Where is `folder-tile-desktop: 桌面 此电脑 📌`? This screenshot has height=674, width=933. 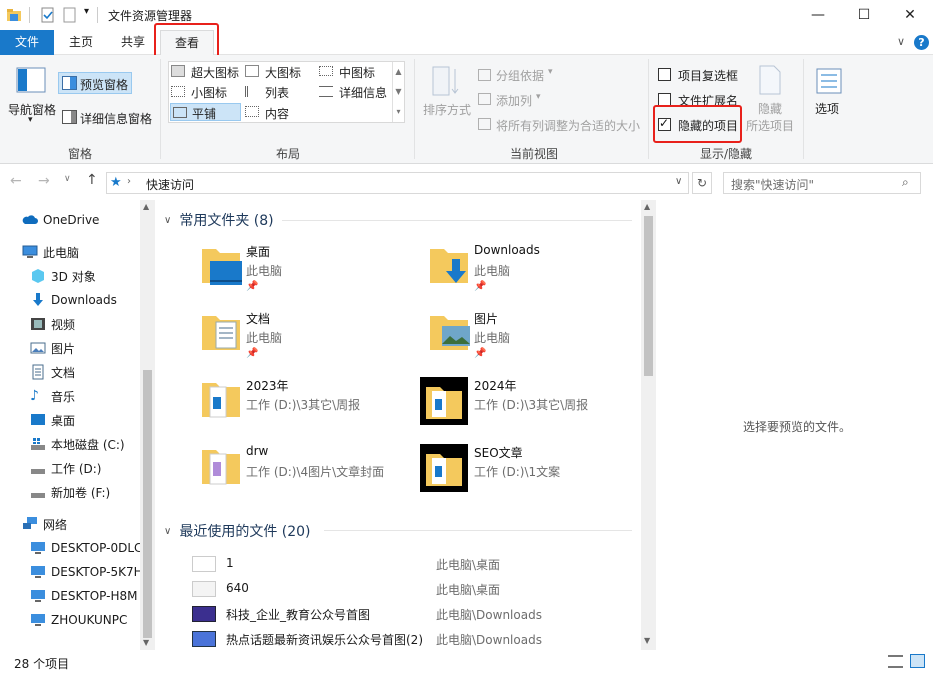 folder-tile-desktop: 桌面 此电脑 📌 is located at coordinates (268, 272).